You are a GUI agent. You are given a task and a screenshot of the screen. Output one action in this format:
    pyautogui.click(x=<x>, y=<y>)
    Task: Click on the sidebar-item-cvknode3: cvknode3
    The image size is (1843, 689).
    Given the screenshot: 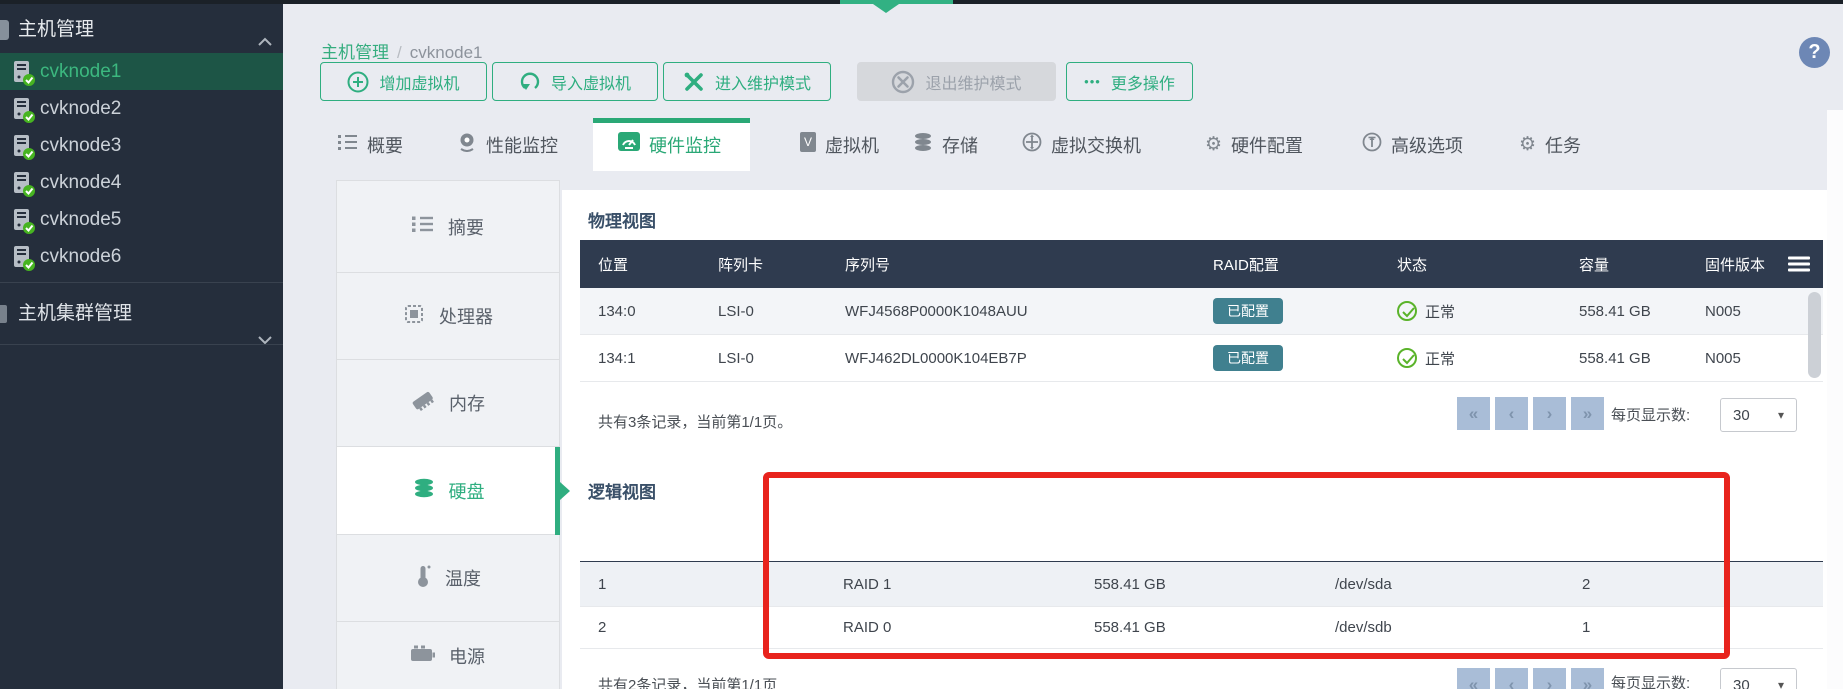 What is the action you would take?
    pyautogui.click(x=141, y=145)
    